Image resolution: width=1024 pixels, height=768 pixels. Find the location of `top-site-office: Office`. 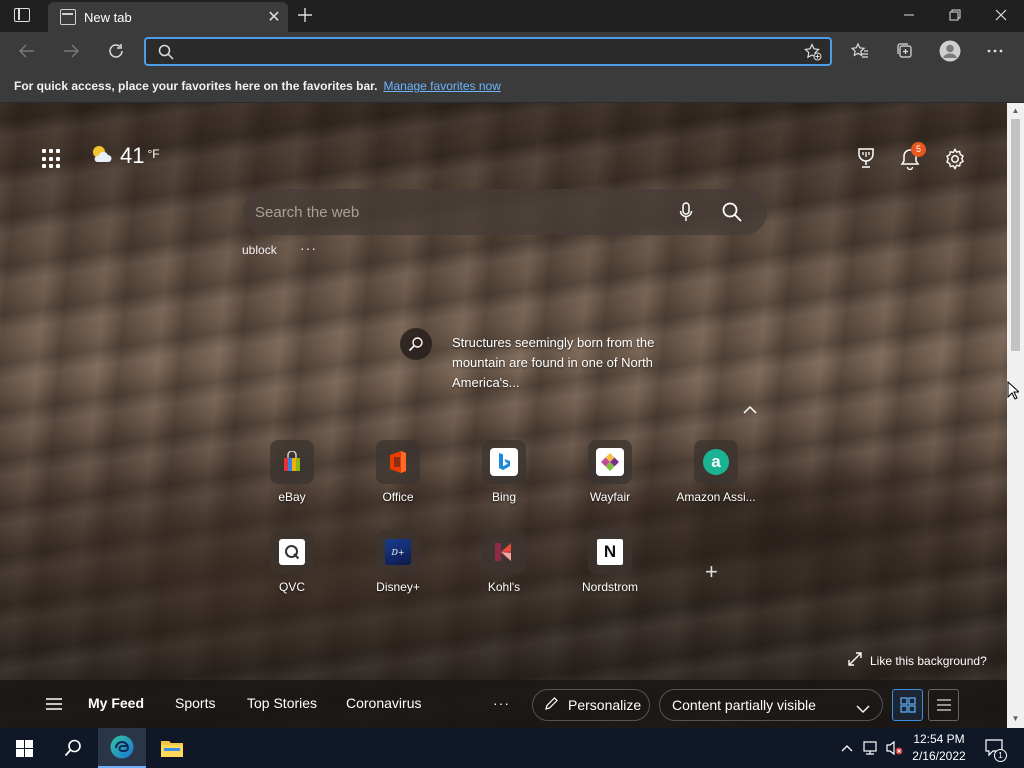

top-site-office: Office is located at coordinates (398, 472).